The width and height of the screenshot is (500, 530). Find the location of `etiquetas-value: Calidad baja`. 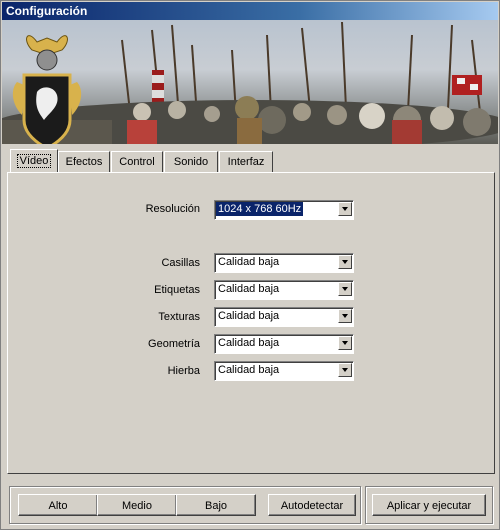

etiquetas-value: Calidad baja is located at coordinates (249, 289).